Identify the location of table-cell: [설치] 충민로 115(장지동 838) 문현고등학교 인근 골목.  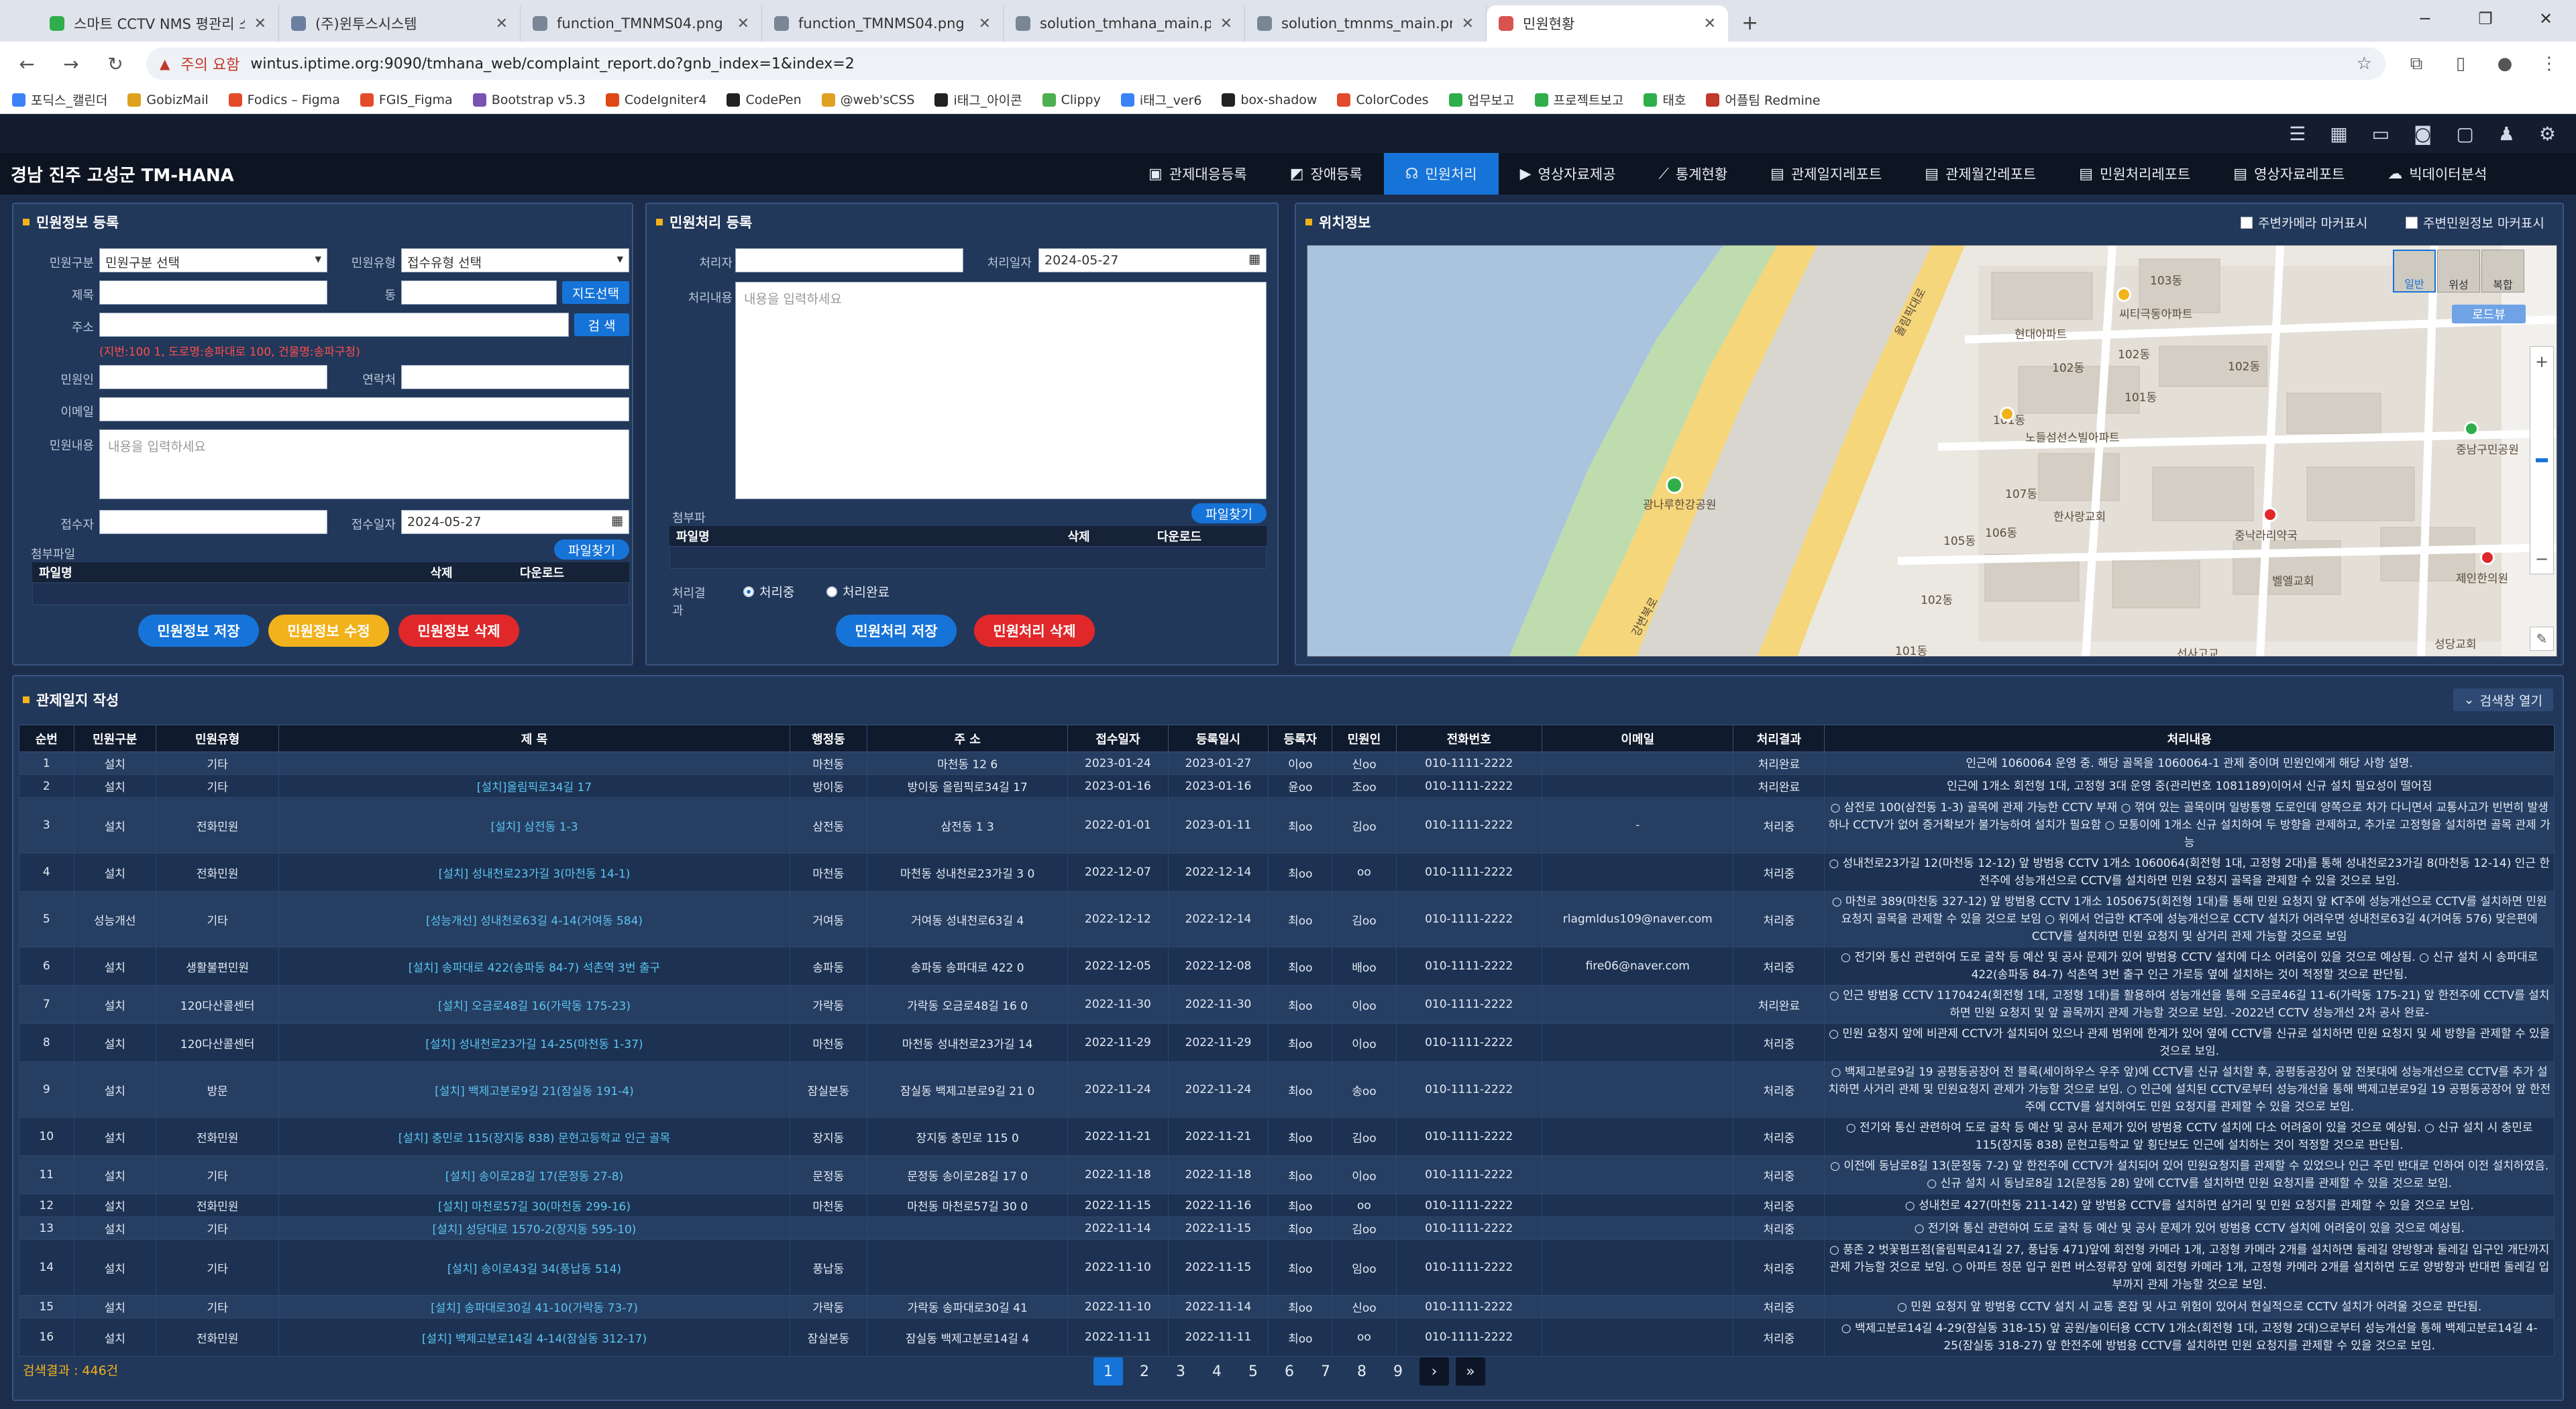
(534, 1136).